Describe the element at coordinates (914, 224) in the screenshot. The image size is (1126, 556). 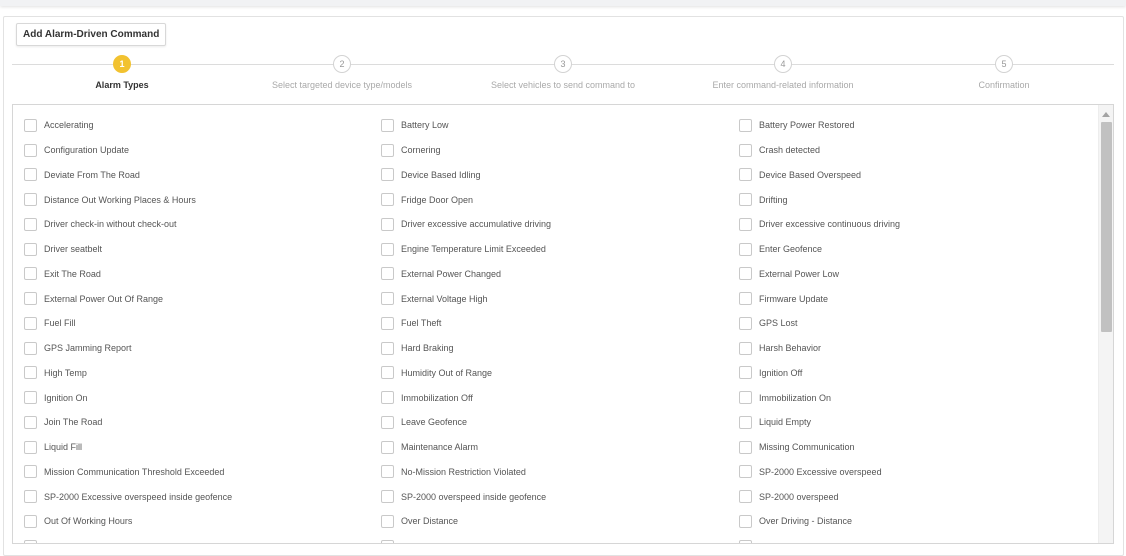
I see `alarm-option: Driver excessive continuous driving` at that location.